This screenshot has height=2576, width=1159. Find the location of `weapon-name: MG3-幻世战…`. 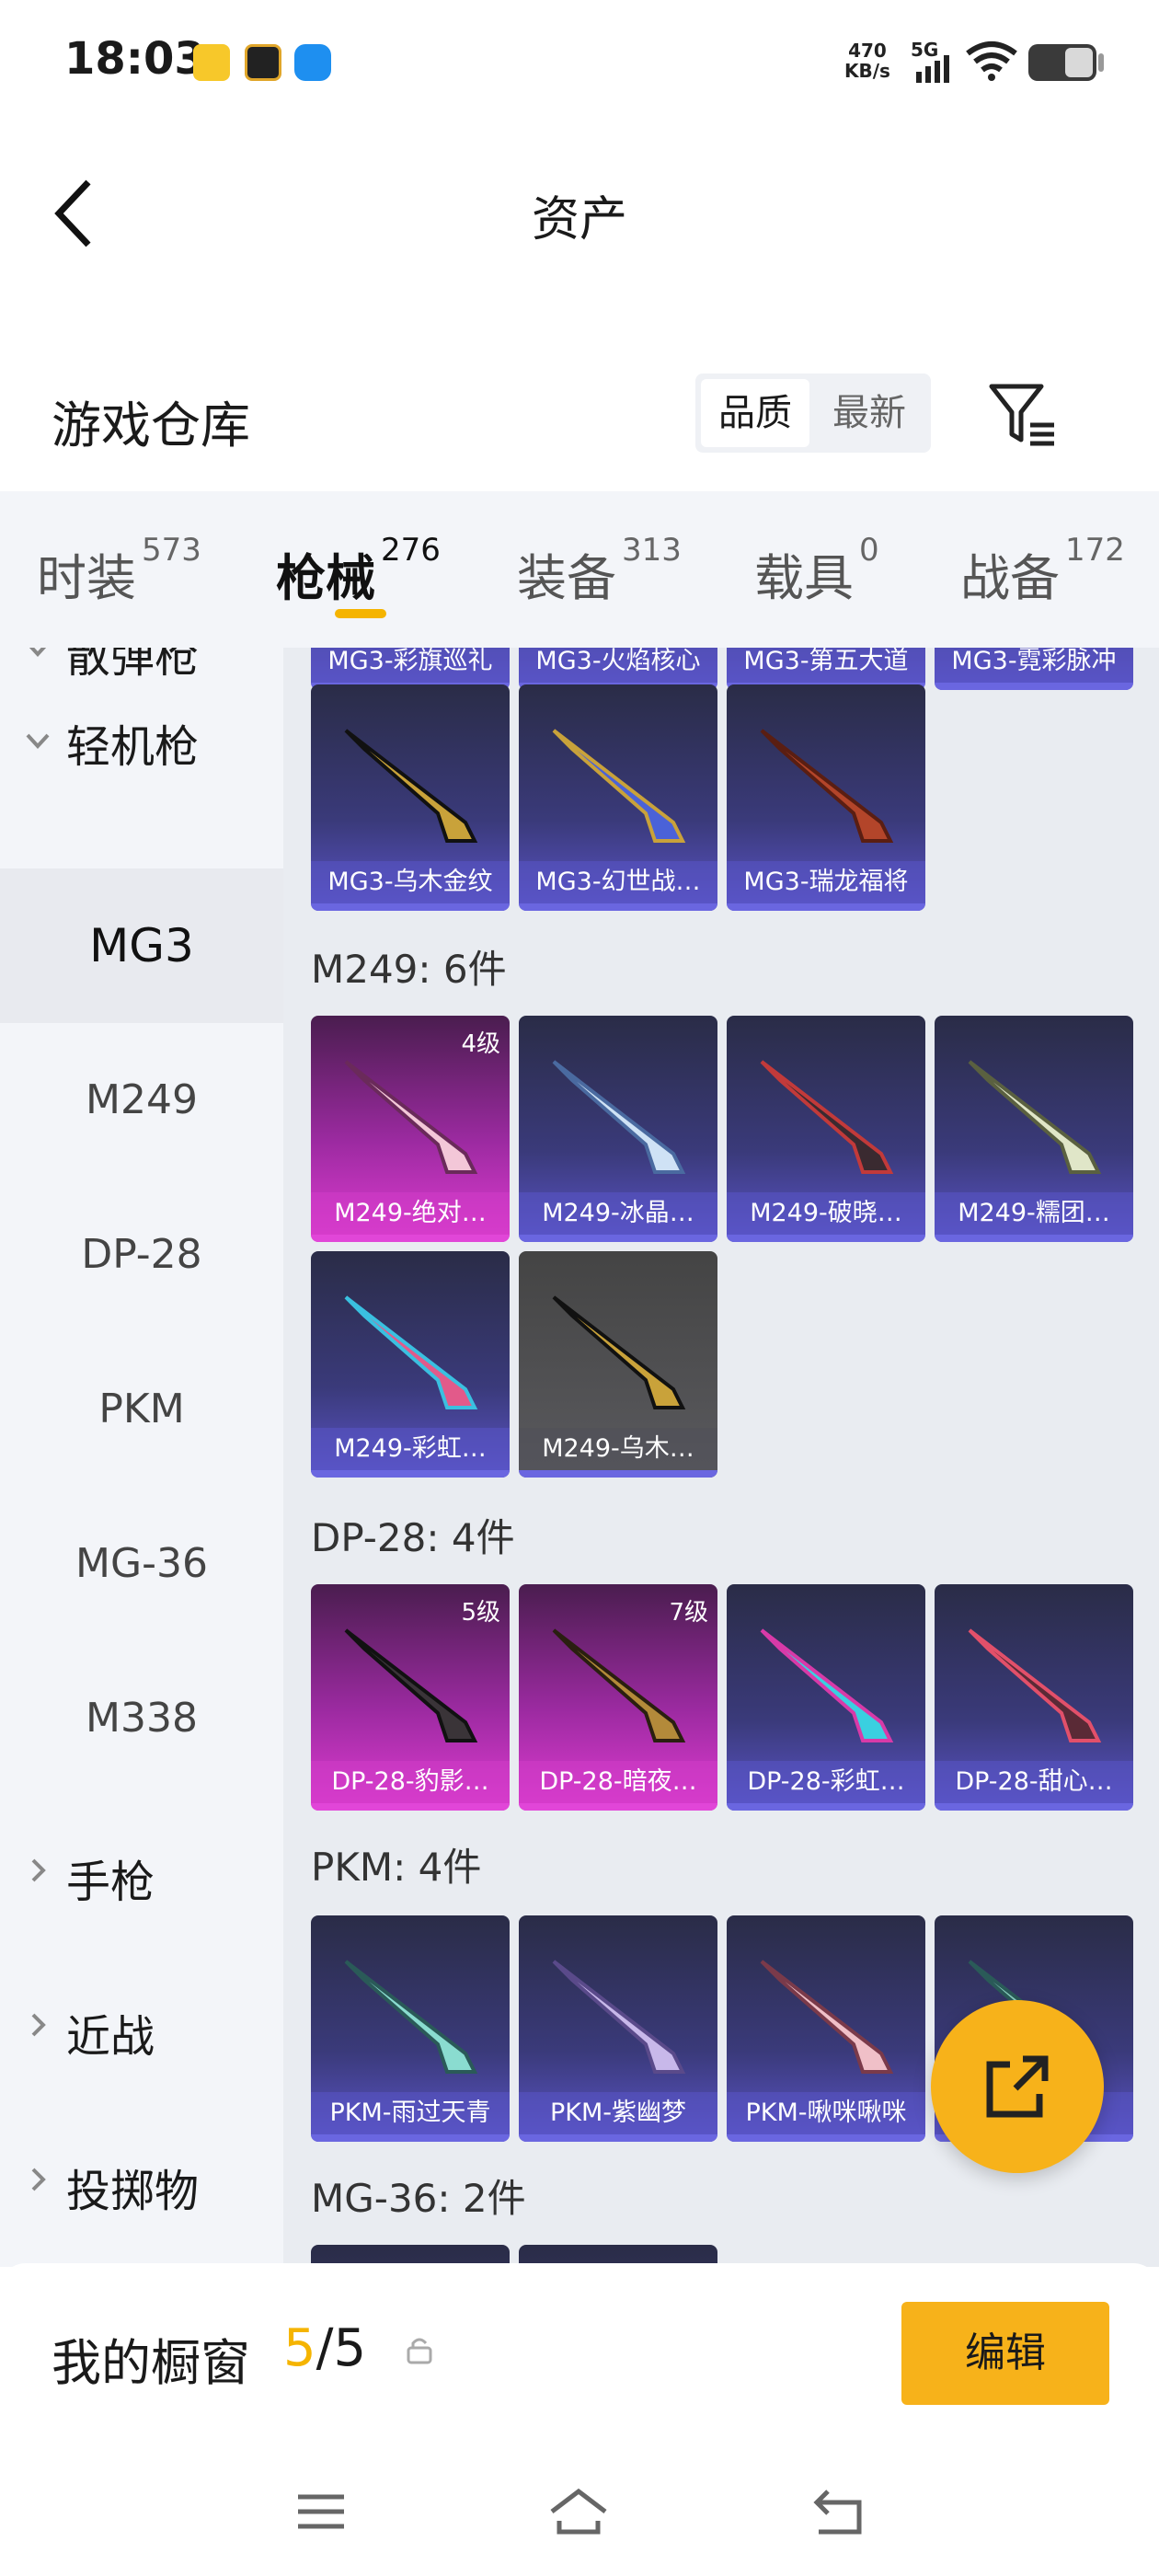

weapon-name: MG3-幻世战… is located at coordinates (618, 882).